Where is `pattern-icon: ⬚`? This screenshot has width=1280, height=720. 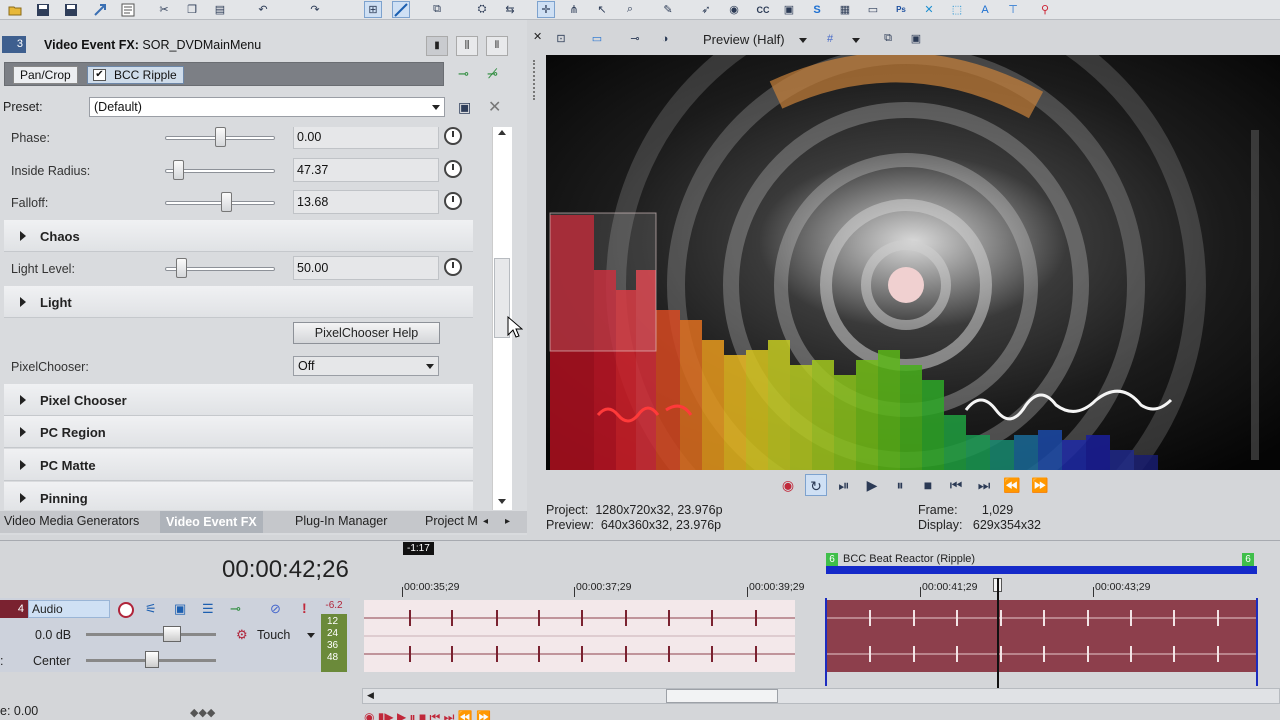
pattern-icon: ⬚ is located at coordinates (957, 9).